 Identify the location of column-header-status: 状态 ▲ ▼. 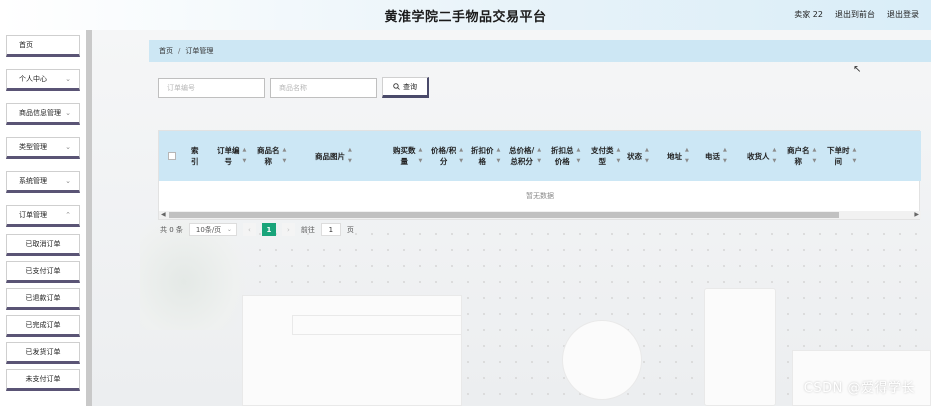
(638, 156).